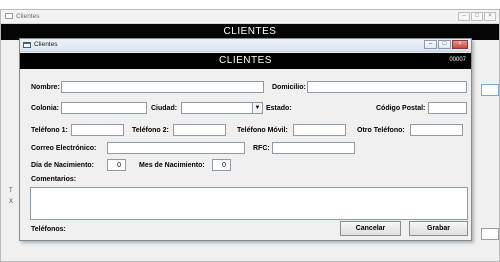  What do you see at coordinates (176, 148) in the screenshot?
I see `correo-field` at bounding box center [176, 148].